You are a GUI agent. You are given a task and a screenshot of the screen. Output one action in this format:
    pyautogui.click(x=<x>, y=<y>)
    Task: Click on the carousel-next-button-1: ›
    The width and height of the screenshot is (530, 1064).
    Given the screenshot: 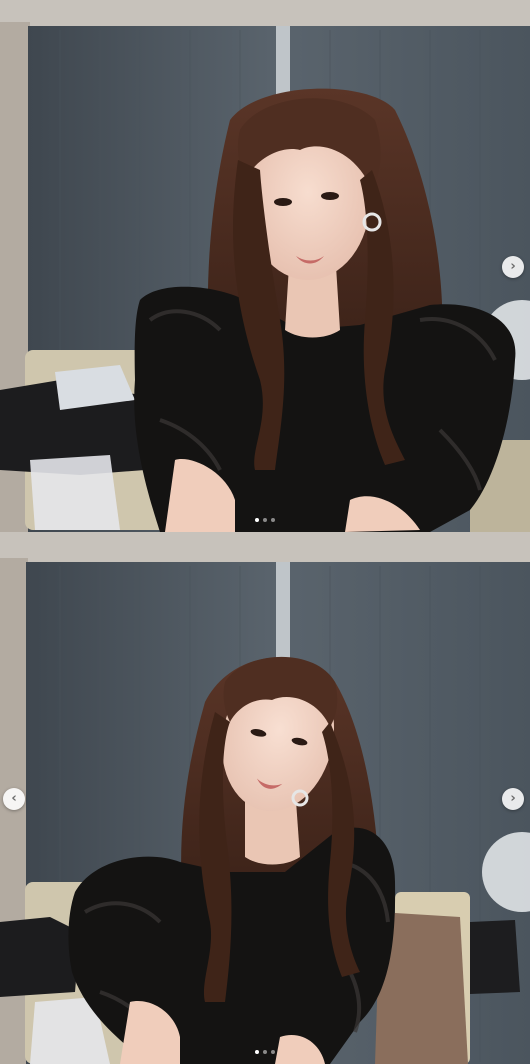 What is the action you would take?
    pyautogui.click(x=513, y=267)
    